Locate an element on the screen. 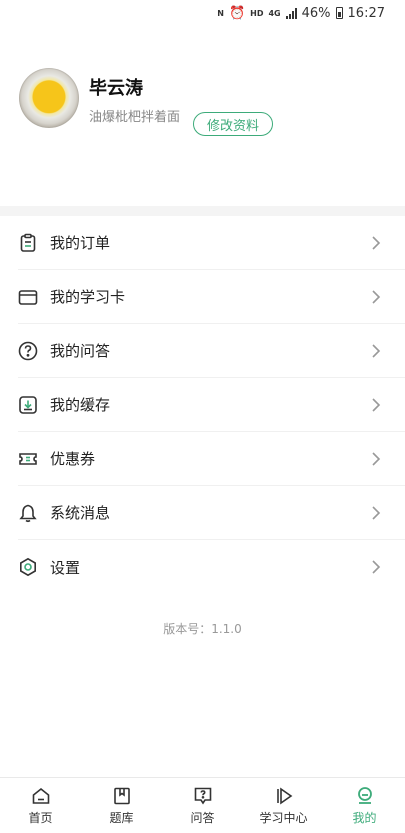 This screenshot has height=833, width=405. question-bank-icon is located at coordinates (121, 795).